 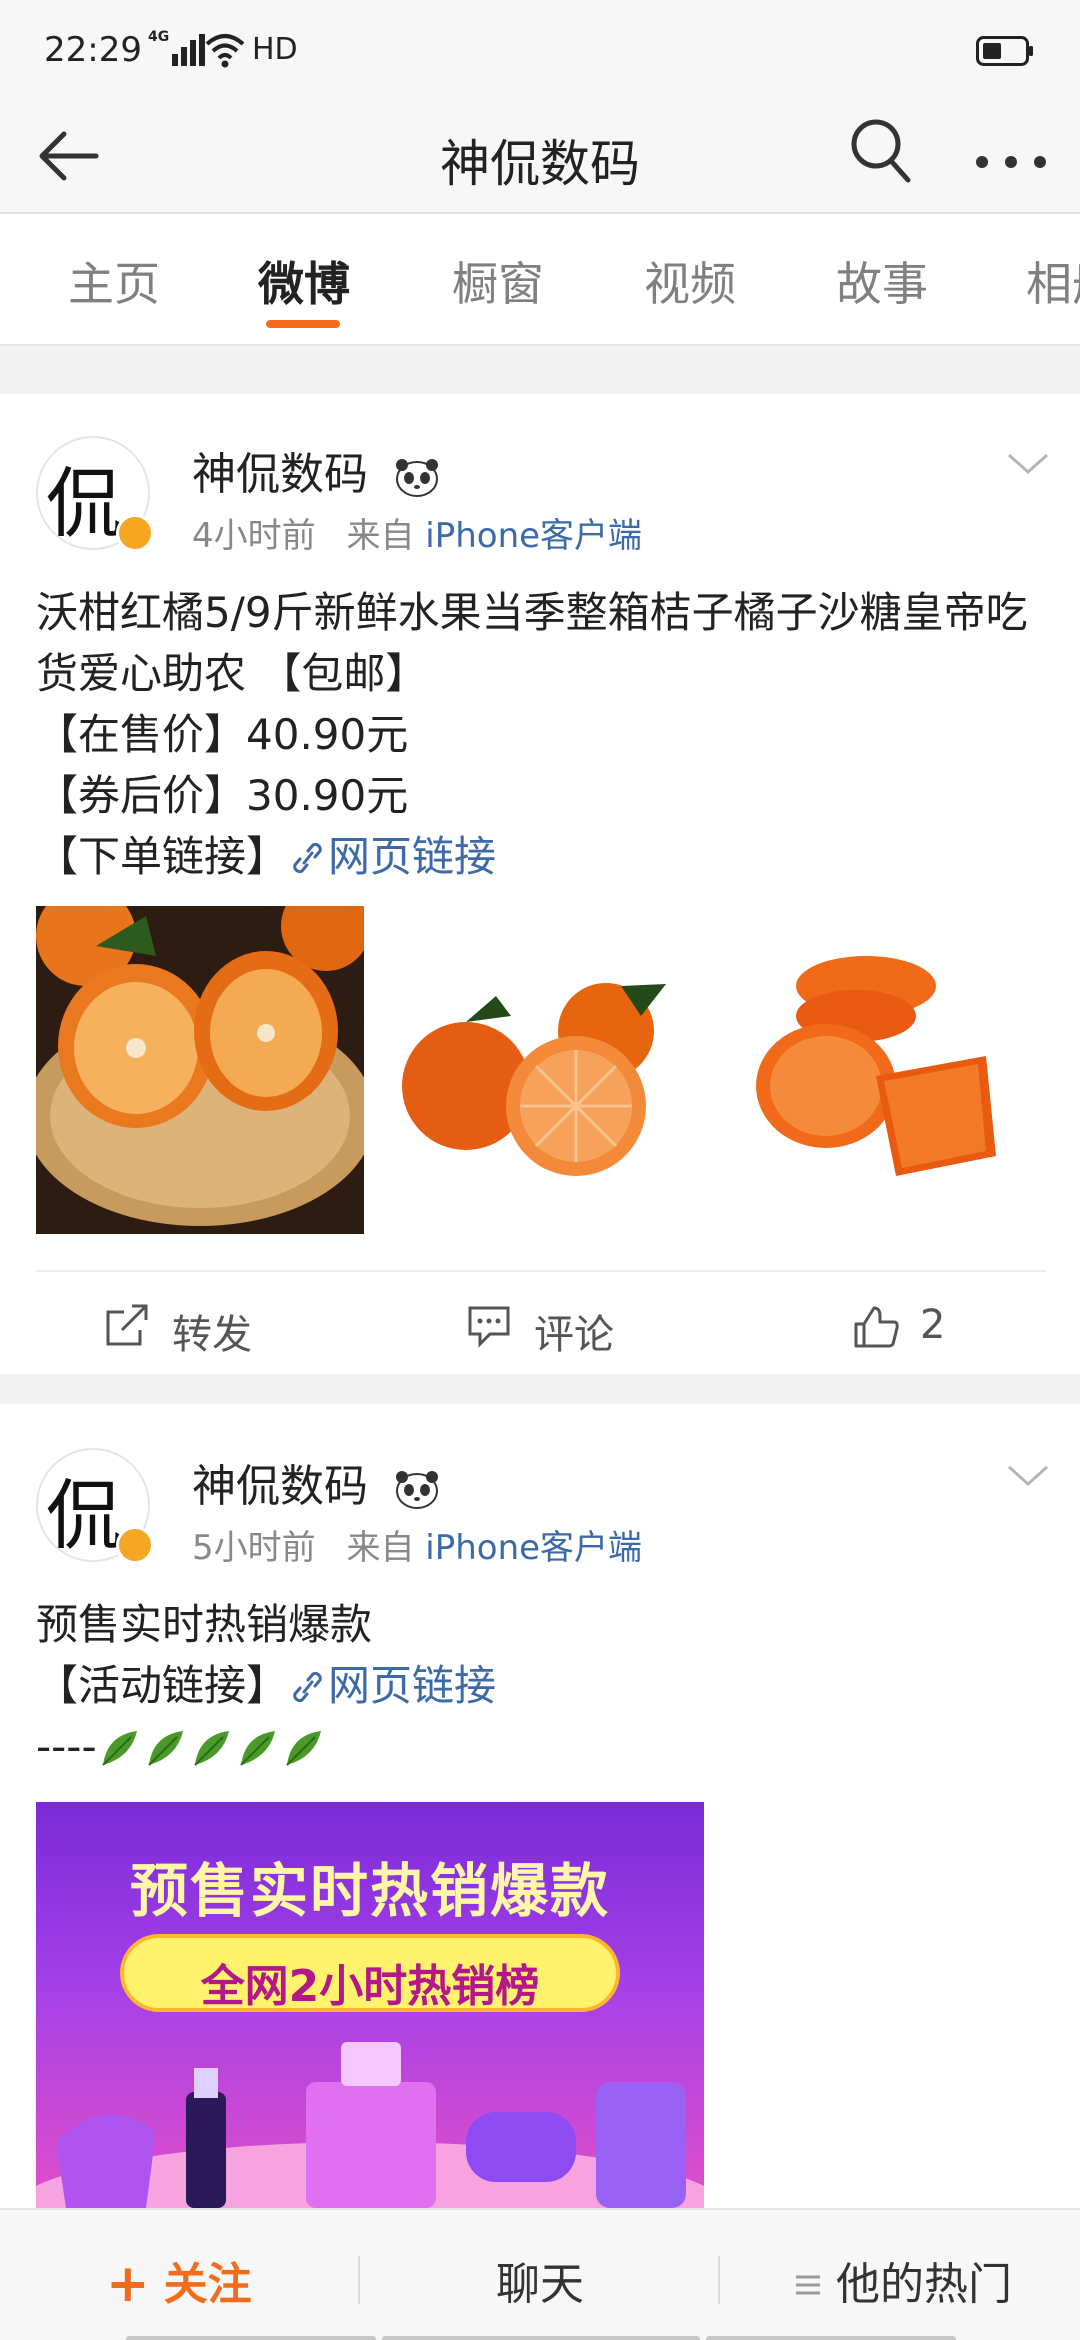 What do you see at coordinates (370, 2125) in the screenshot?
I see `products-illustration` at bounding box center [370, 2125].